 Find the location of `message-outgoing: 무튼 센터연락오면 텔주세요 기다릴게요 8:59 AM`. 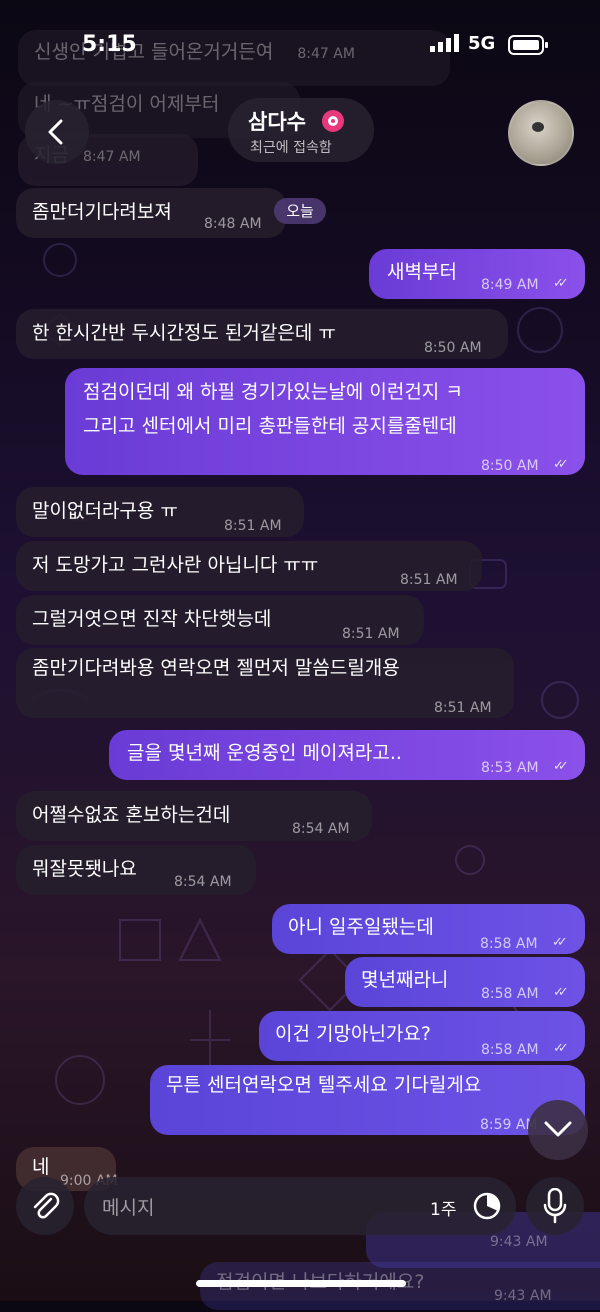

message-outgoing: 무튼 센터연락오면 텔주세요 기다릴게요 8:59 AM is located at coordinates (367, 1100).